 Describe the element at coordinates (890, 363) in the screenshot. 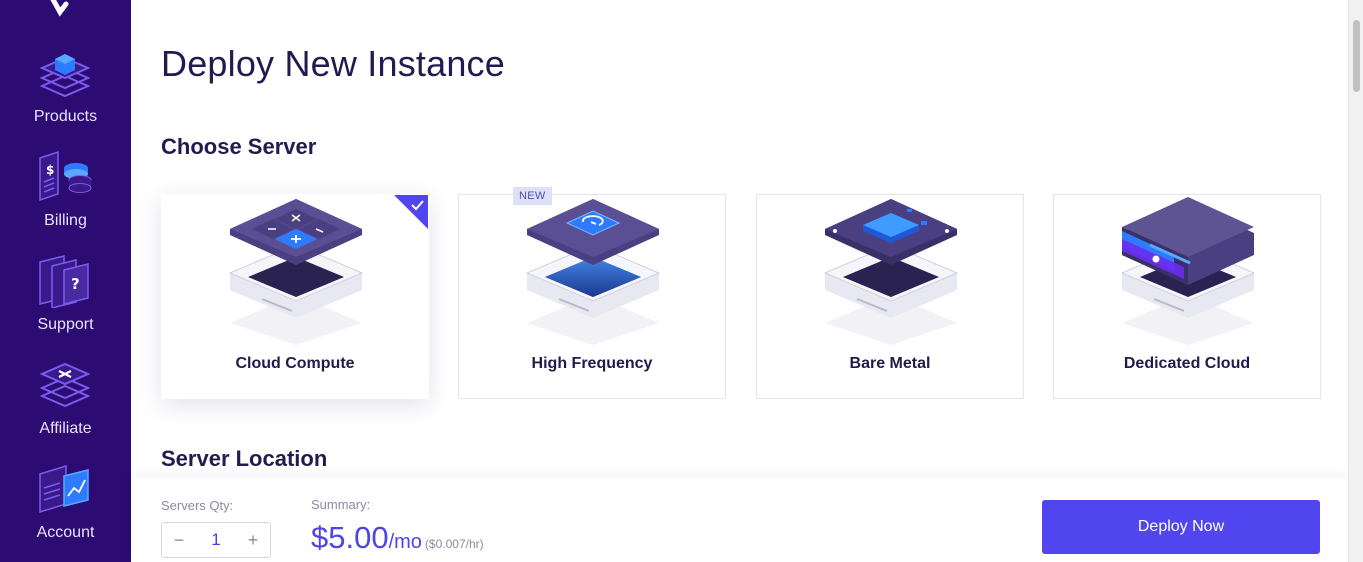

I see `server-card-label: Bare Metal` at that location.